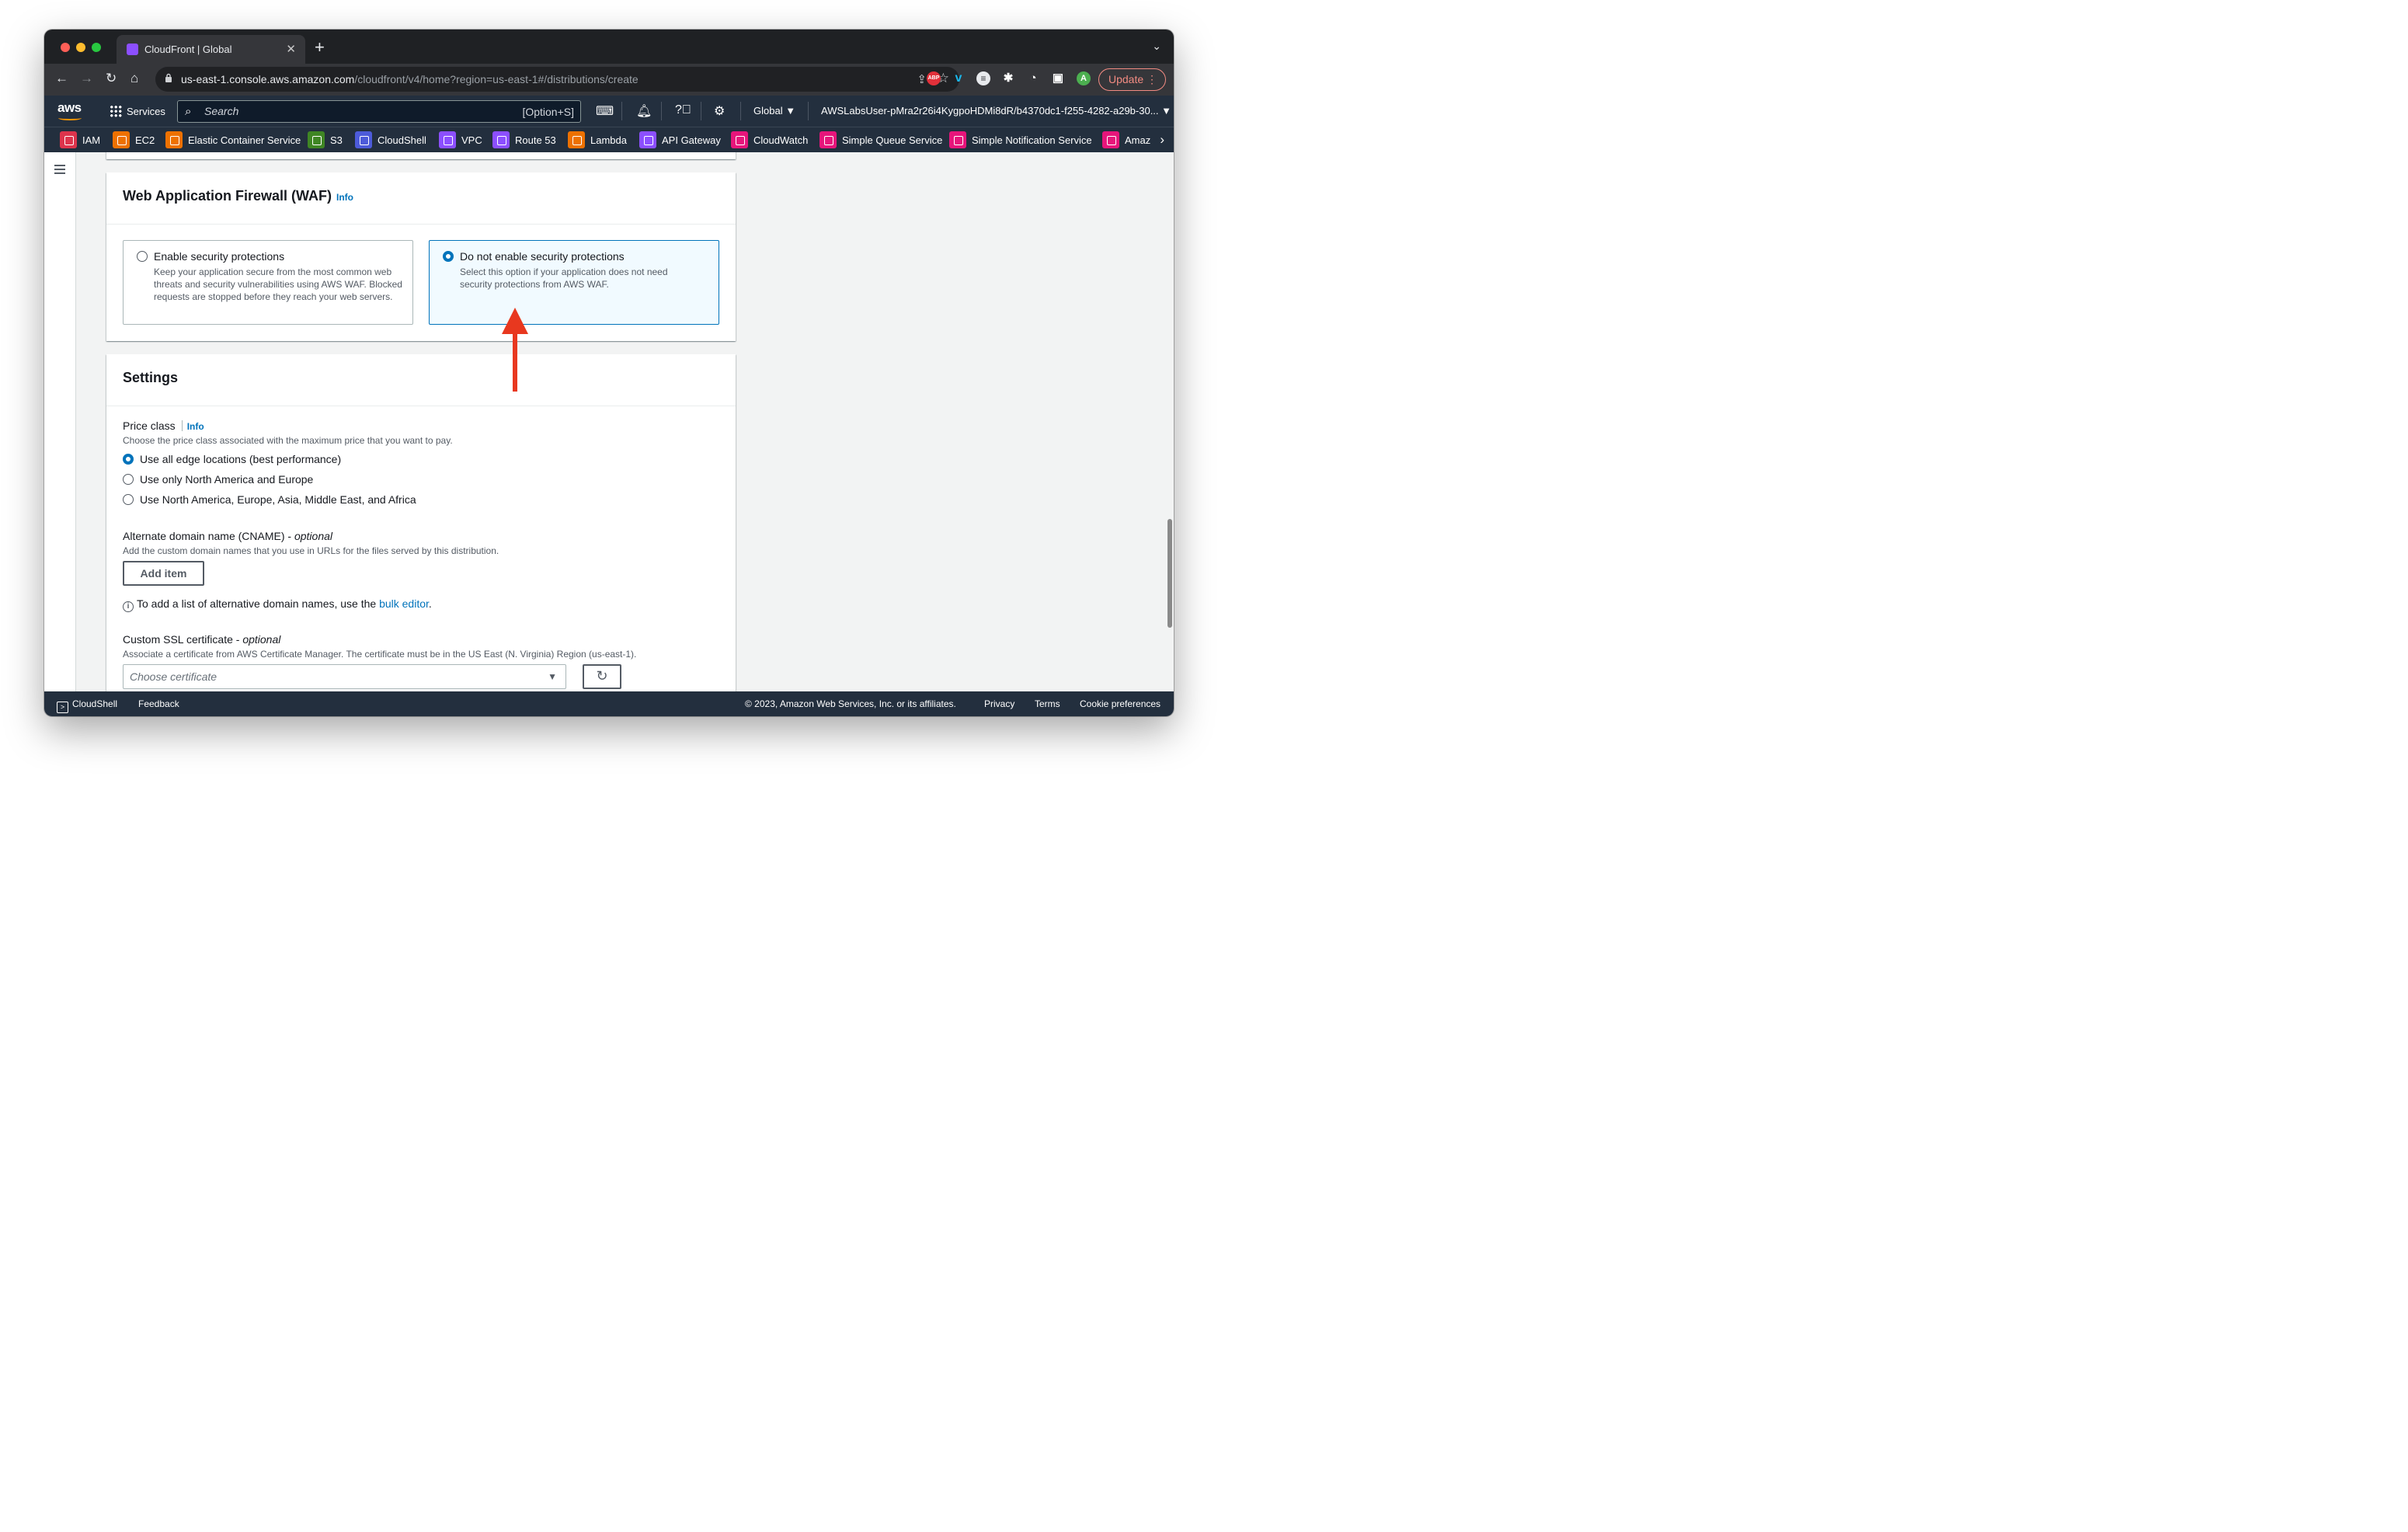 This screenshot has width=2408, height=1532. I want to click on favorite-s3: S3, so click(325, 140).